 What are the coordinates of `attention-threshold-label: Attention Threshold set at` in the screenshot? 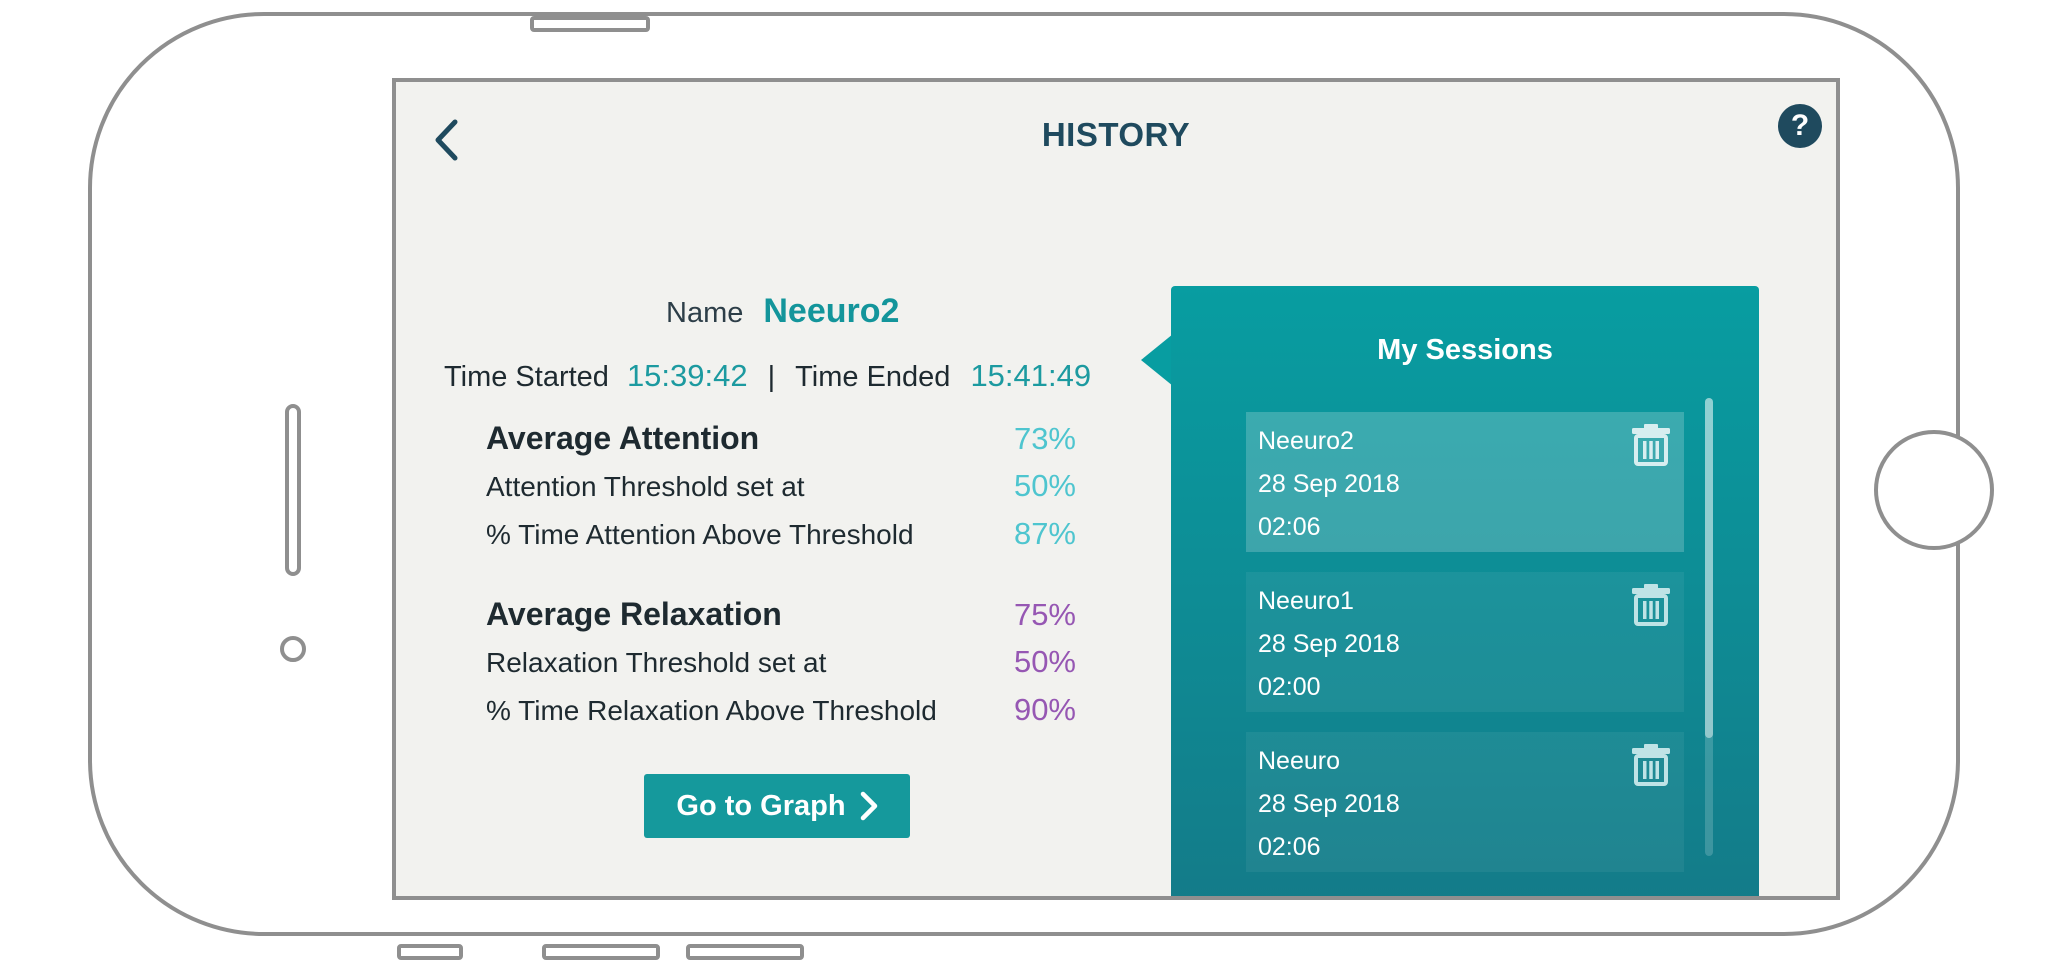 It's located at (645, 486).